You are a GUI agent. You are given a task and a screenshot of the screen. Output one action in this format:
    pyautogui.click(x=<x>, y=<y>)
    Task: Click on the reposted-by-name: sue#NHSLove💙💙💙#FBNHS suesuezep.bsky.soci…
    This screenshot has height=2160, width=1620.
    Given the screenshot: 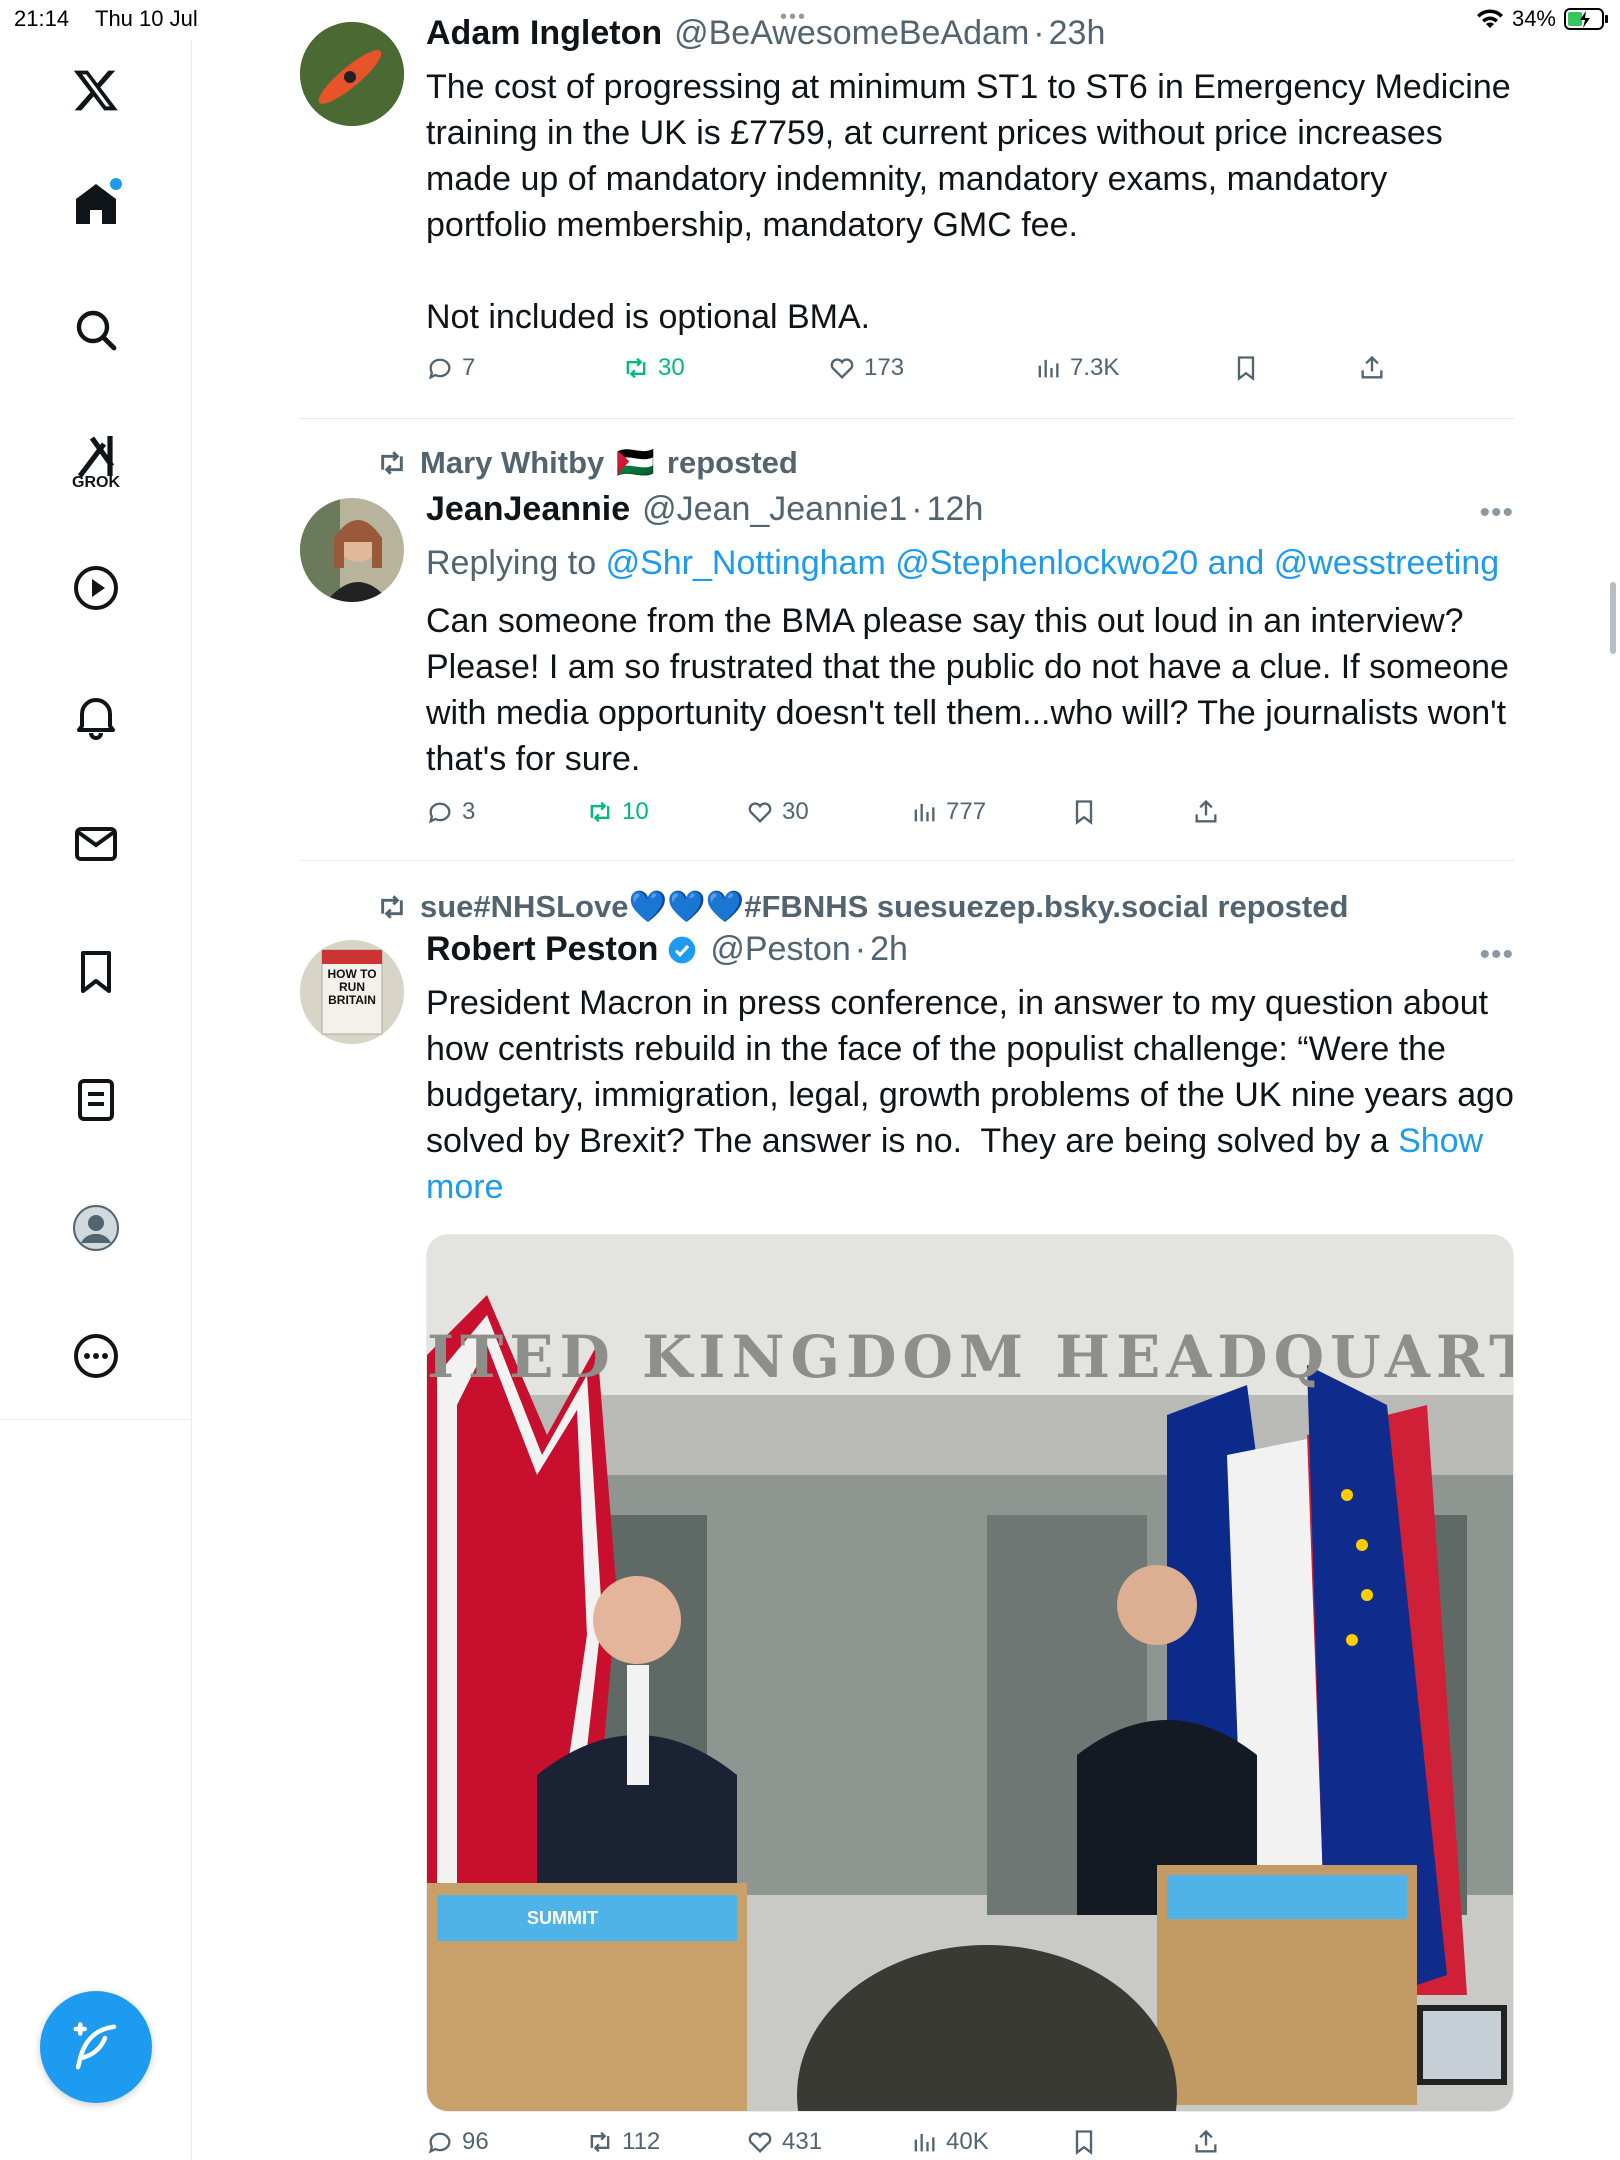 What is the action you would take?
    pyautogui.click(x=884, y=906)
    